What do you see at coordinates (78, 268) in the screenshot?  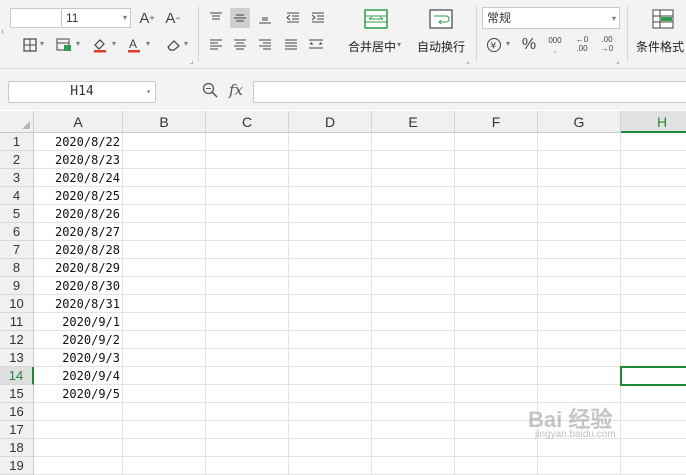 I see `cell-a8: 2020/8/29` at bounding box center [78, 268].